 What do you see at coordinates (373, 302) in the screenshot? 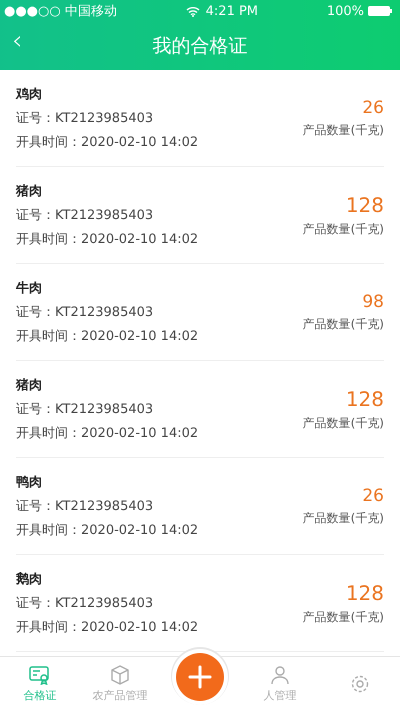
I see `quantity-value: 98` at bounding box center [373, 302].